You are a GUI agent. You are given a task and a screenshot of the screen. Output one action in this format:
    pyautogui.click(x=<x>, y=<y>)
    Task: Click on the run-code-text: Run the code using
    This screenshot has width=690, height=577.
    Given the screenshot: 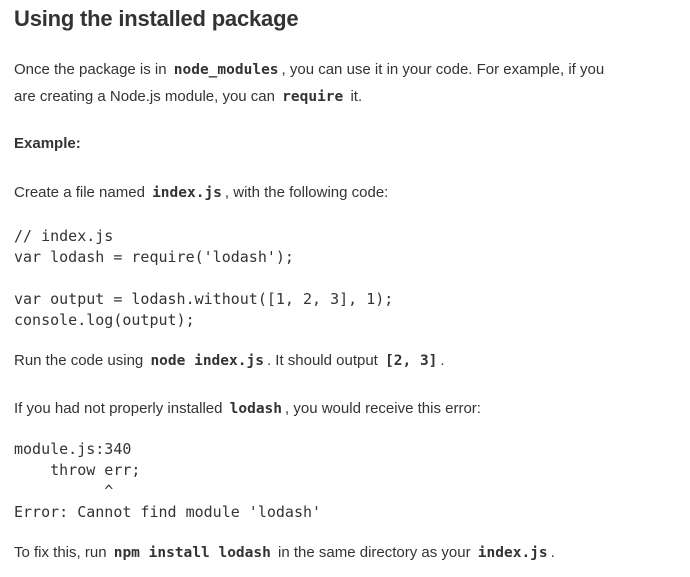 What is the action you would take?
    pyautogui.click(x=79, y=360)
    